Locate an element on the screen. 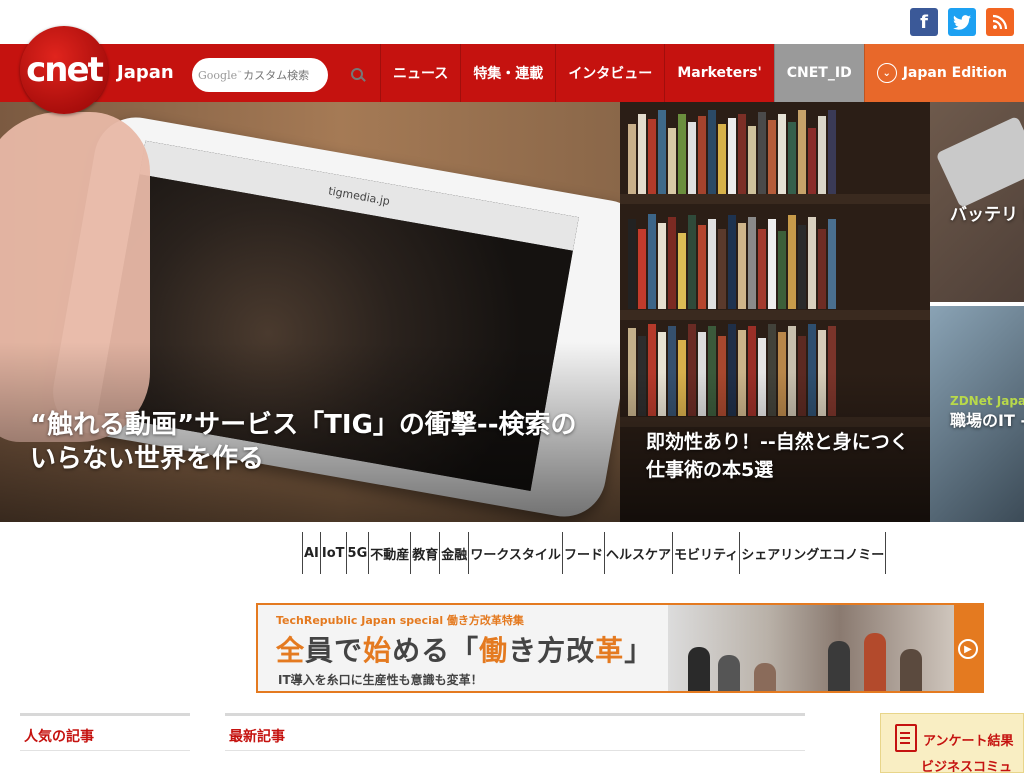  tag-finance: 金融 is located at coordinates (453, 553).